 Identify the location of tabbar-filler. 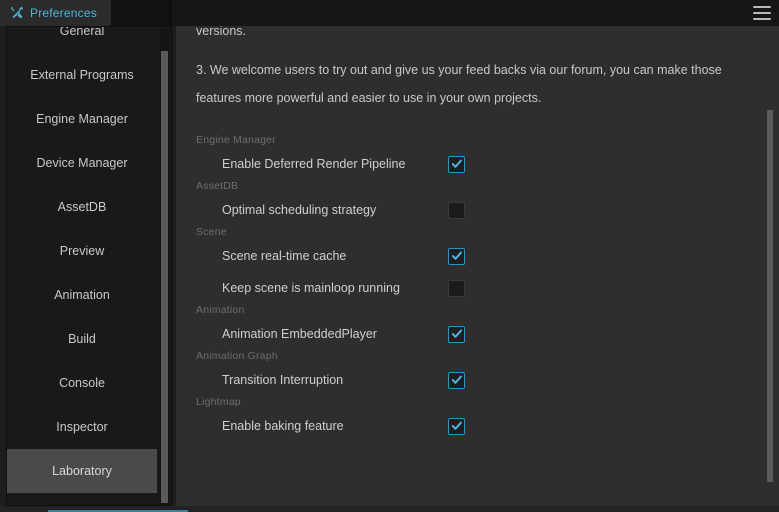
(475, 13).